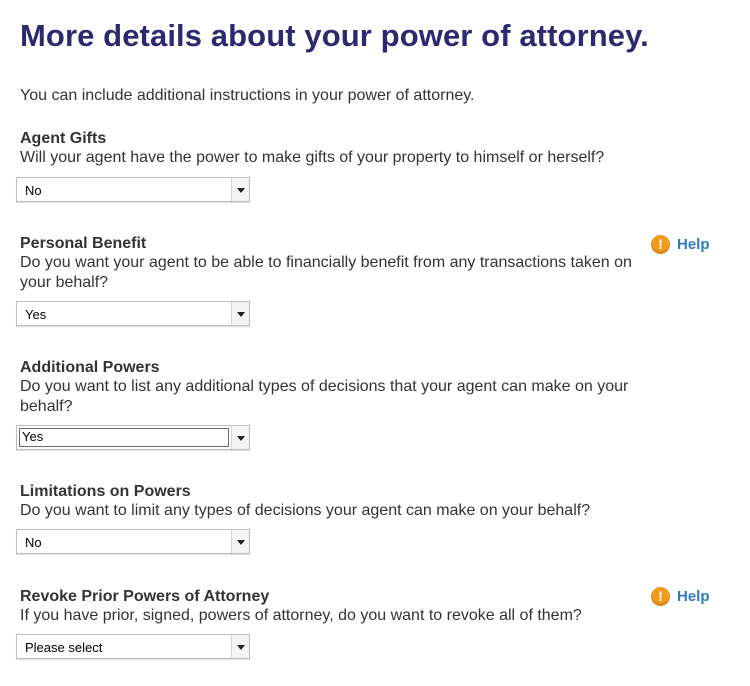 This screenshot has height=686, width=750. I want to click on section-title: Revoke Prior Powers of Attorney, so click(145, 596).